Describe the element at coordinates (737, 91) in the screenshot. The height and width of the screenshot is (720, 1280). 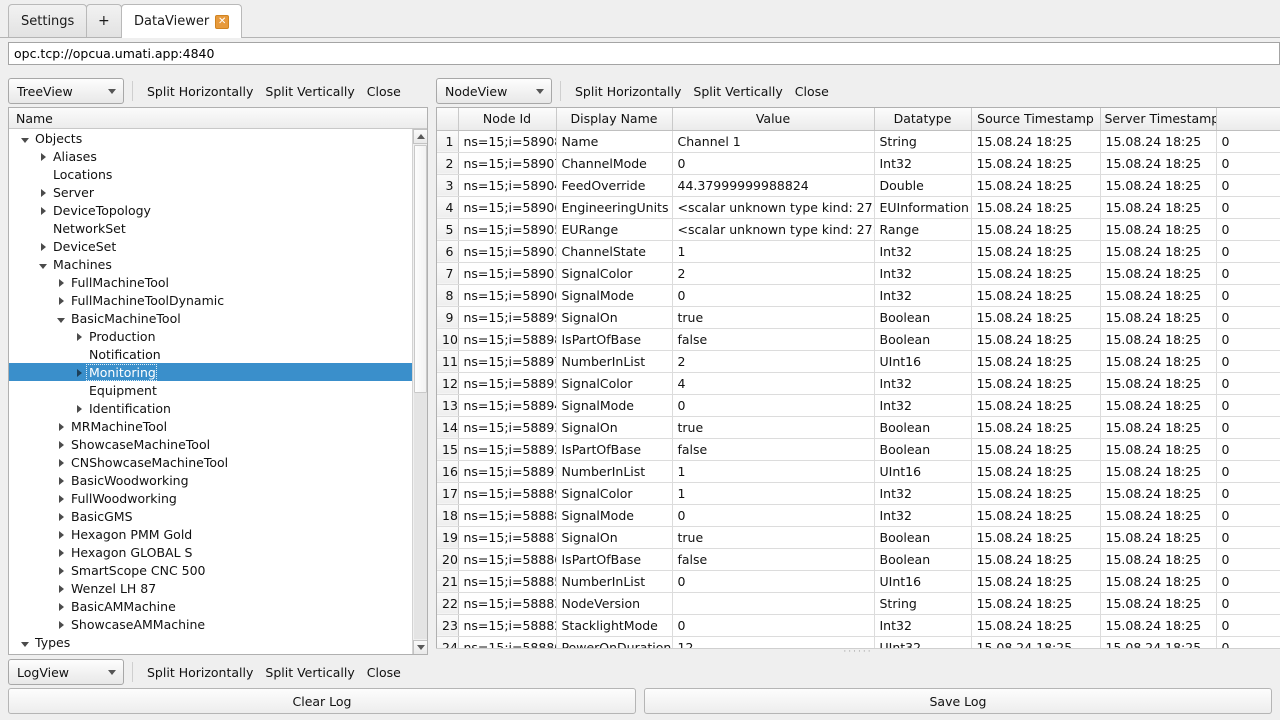
I see `node-split-vertically-button: Split Vertically` at that location.